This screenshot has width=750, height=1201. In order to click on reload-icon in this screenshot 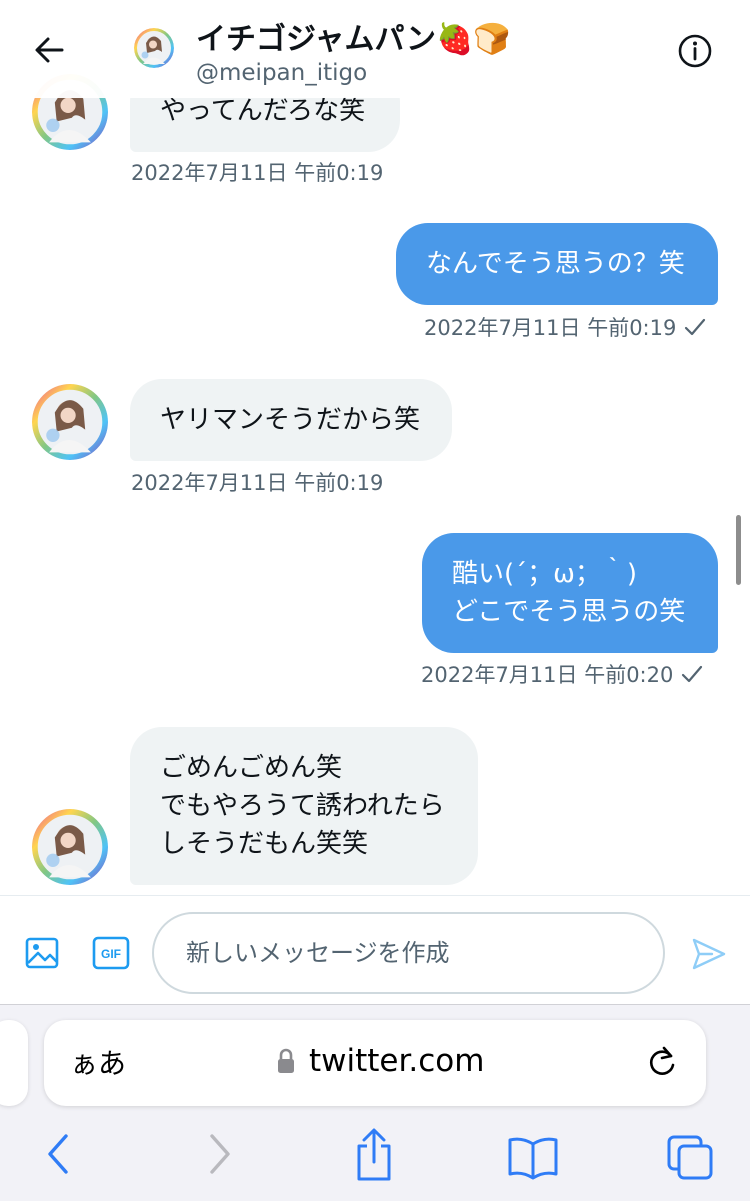, I will do `click(662, 1060)`.